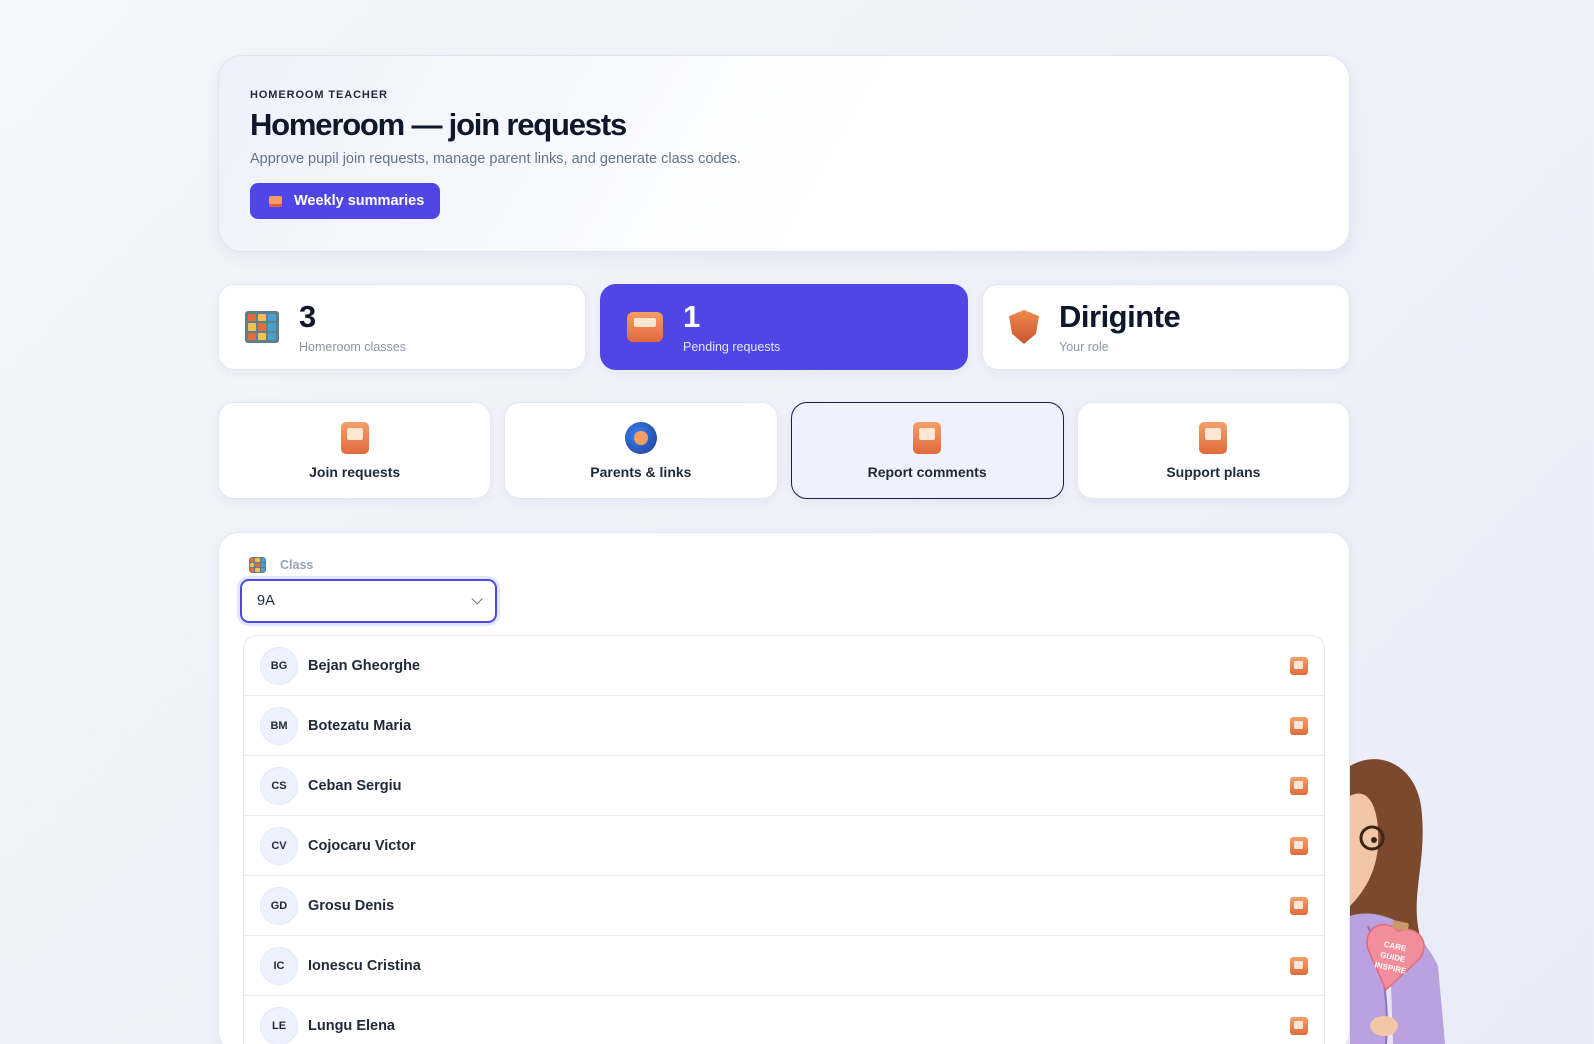  What do you see at coordinates (784, 966) in the screenshot?
I see `pupil-row: IC Ionescu Cristina` at bounding box center [784, 966].